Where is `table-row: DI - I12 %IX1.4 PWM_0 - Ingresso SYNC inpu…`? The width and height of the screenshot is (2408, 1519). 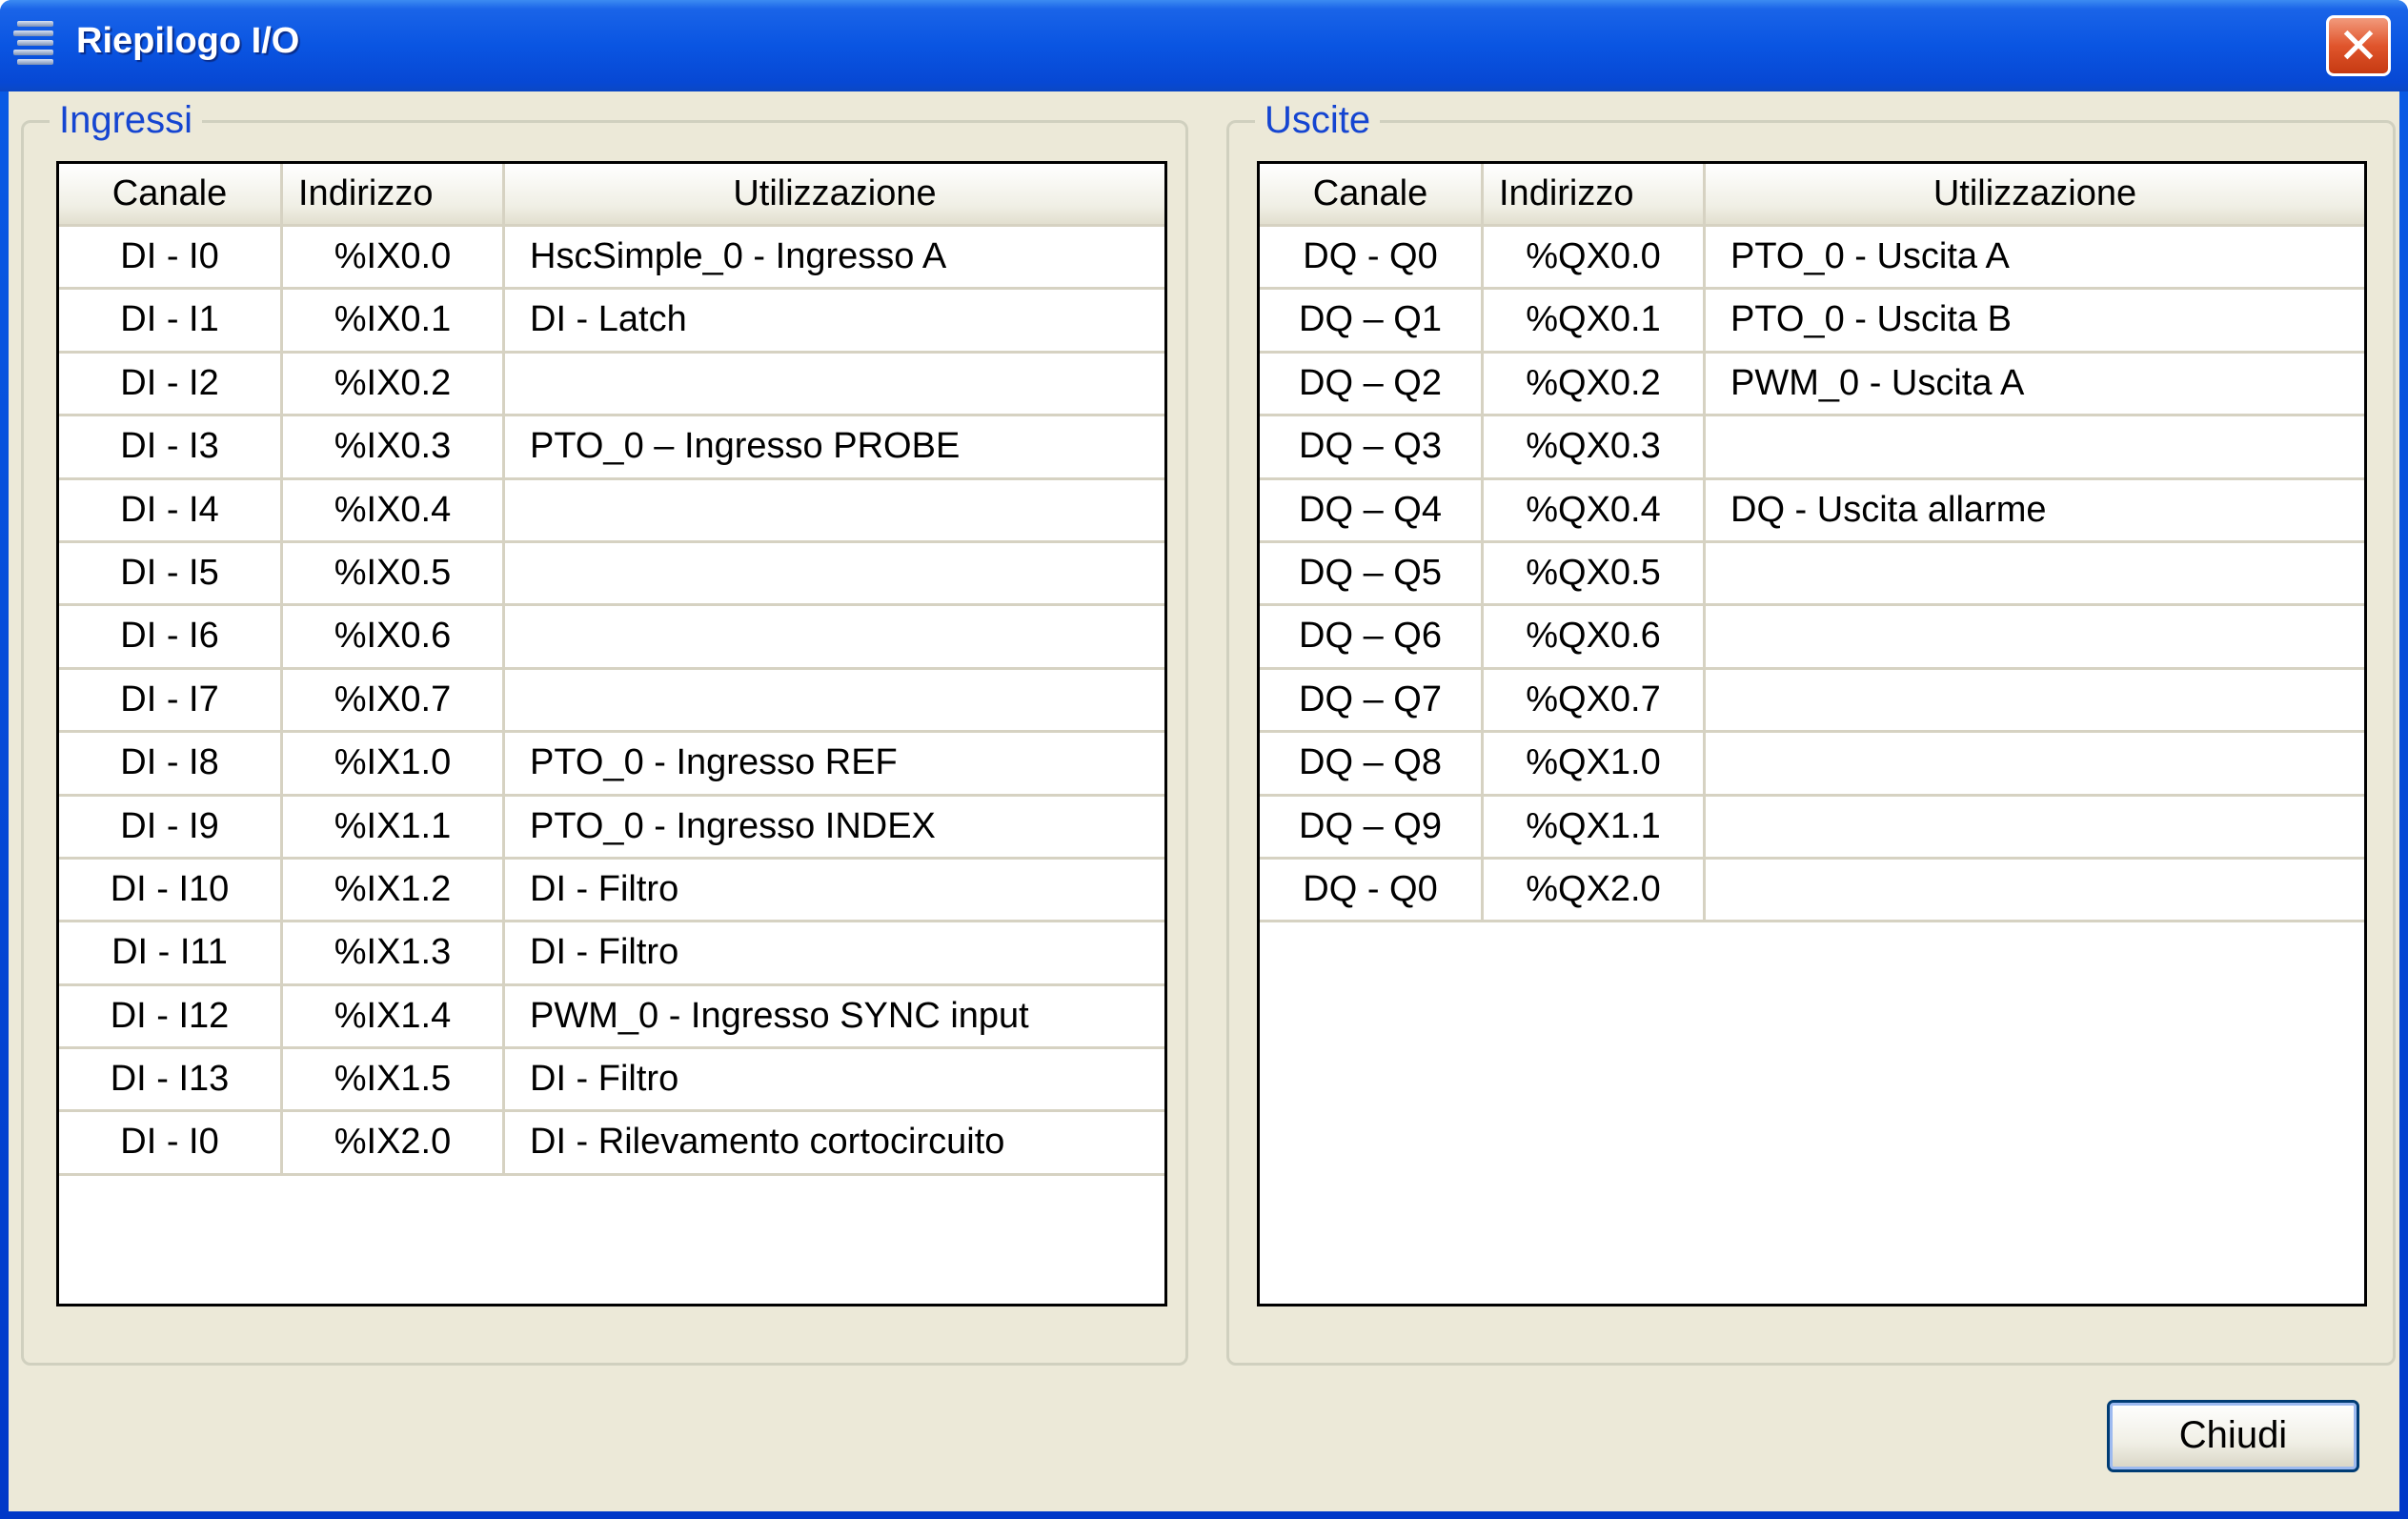 table-row: DI - I12 %IX1.4 PWM_0 - Ingresso SYNC inpu… is located at coordinates (611, 1017).